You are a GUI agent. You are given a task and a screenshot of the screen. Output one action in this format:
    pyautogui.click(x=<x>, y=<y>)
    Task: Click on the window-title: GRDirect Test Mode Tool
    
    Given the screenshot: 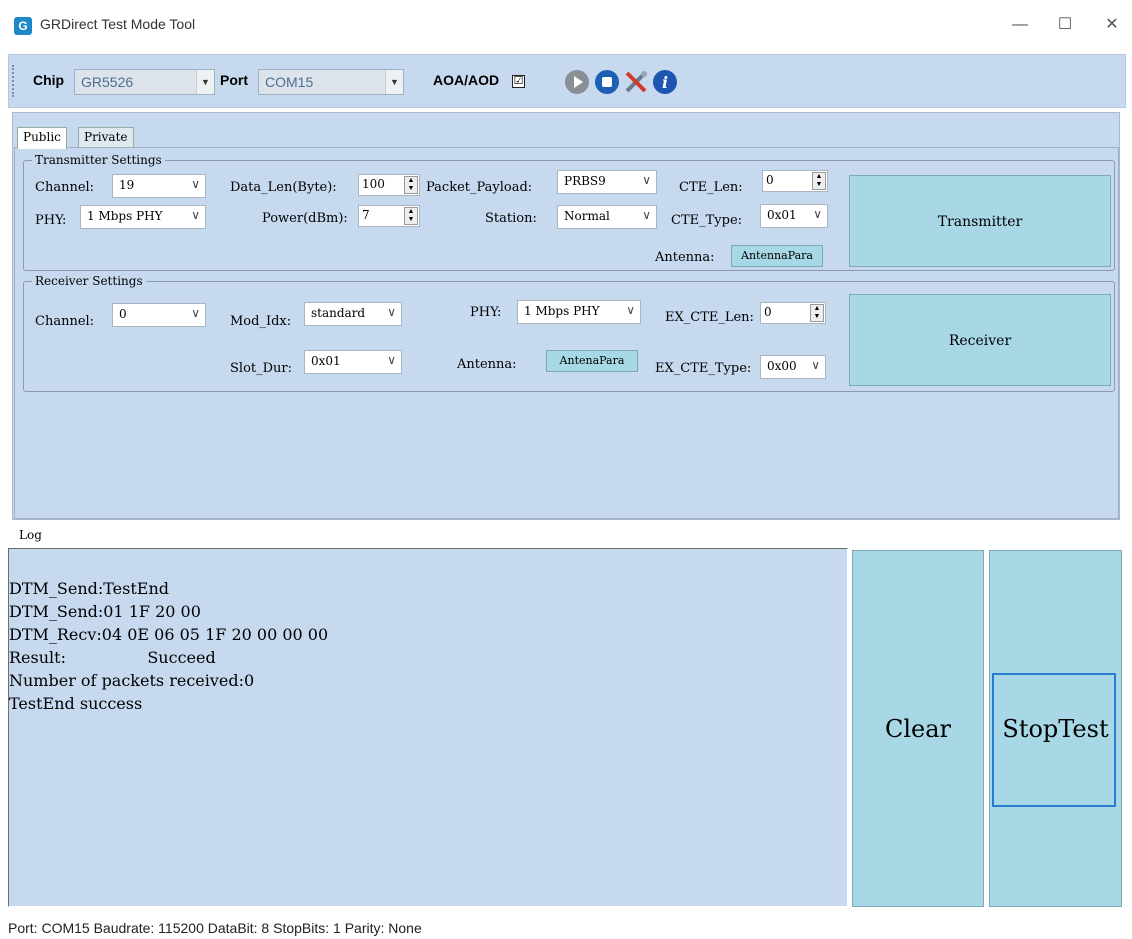 What is the action you would take?
    pyautogui.click(x=118, y=24)
    